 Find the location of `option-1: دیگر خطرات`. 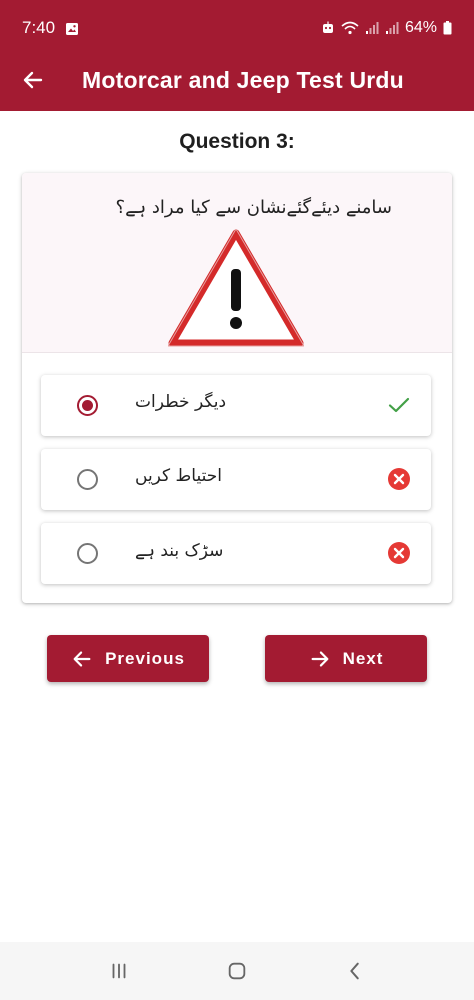

option-1: دیگر خطرات is located at coordinates (236, 405).